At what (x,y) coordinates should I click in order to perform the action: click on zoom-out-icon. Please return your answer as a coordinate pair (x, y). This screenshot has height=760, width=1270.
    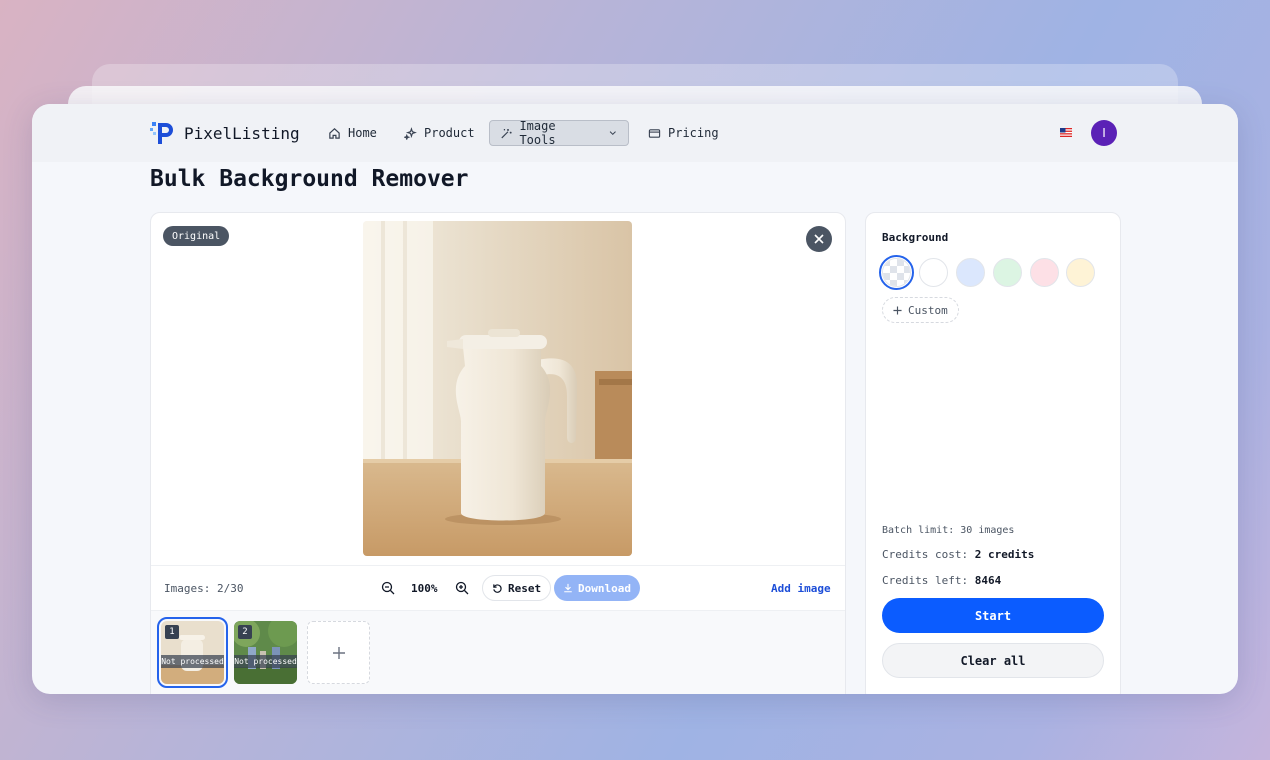
    Looking at the image, I should click on (388, 588).